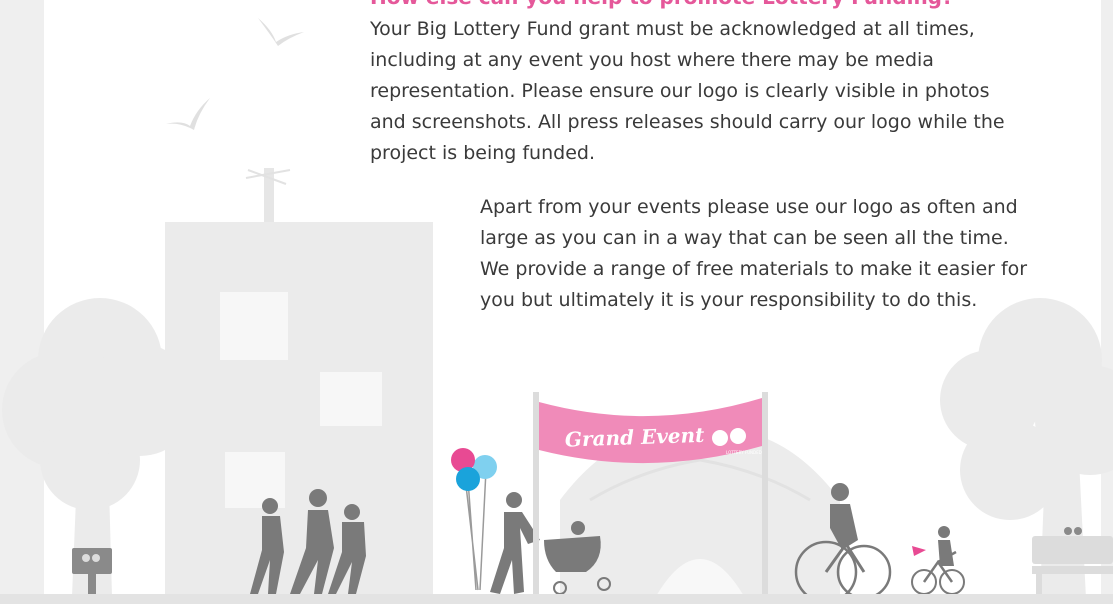  What do you see at coordinates (919, 551) in the screenshot?
I see `flag-icon` at bounding box center [919, 551].